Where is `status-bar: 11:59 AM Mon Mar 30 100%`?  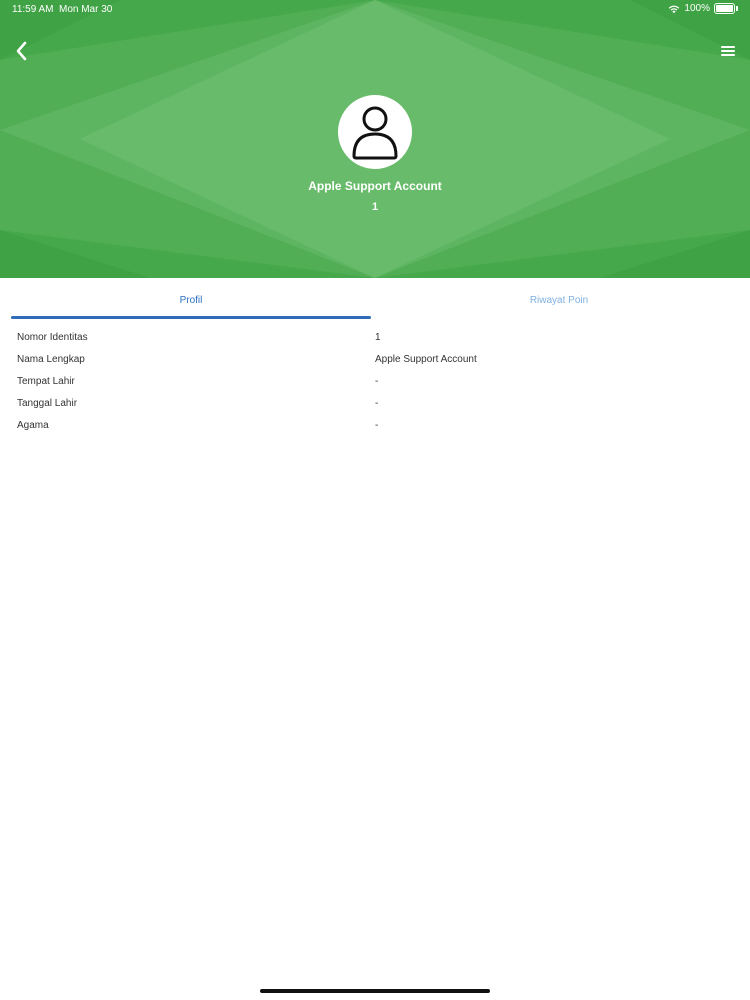 status-bar: 11:59 AM Mon Mar 30 100% is located at coordinates (375, 9).